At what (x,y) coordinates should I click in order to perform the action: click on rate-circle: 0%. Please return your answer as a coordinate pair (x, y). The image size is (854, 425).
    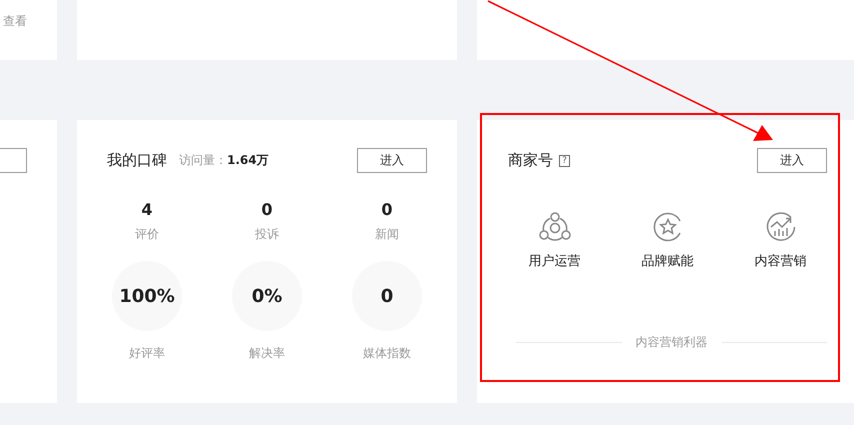
    Looking at the image, I should click on (267, 296).